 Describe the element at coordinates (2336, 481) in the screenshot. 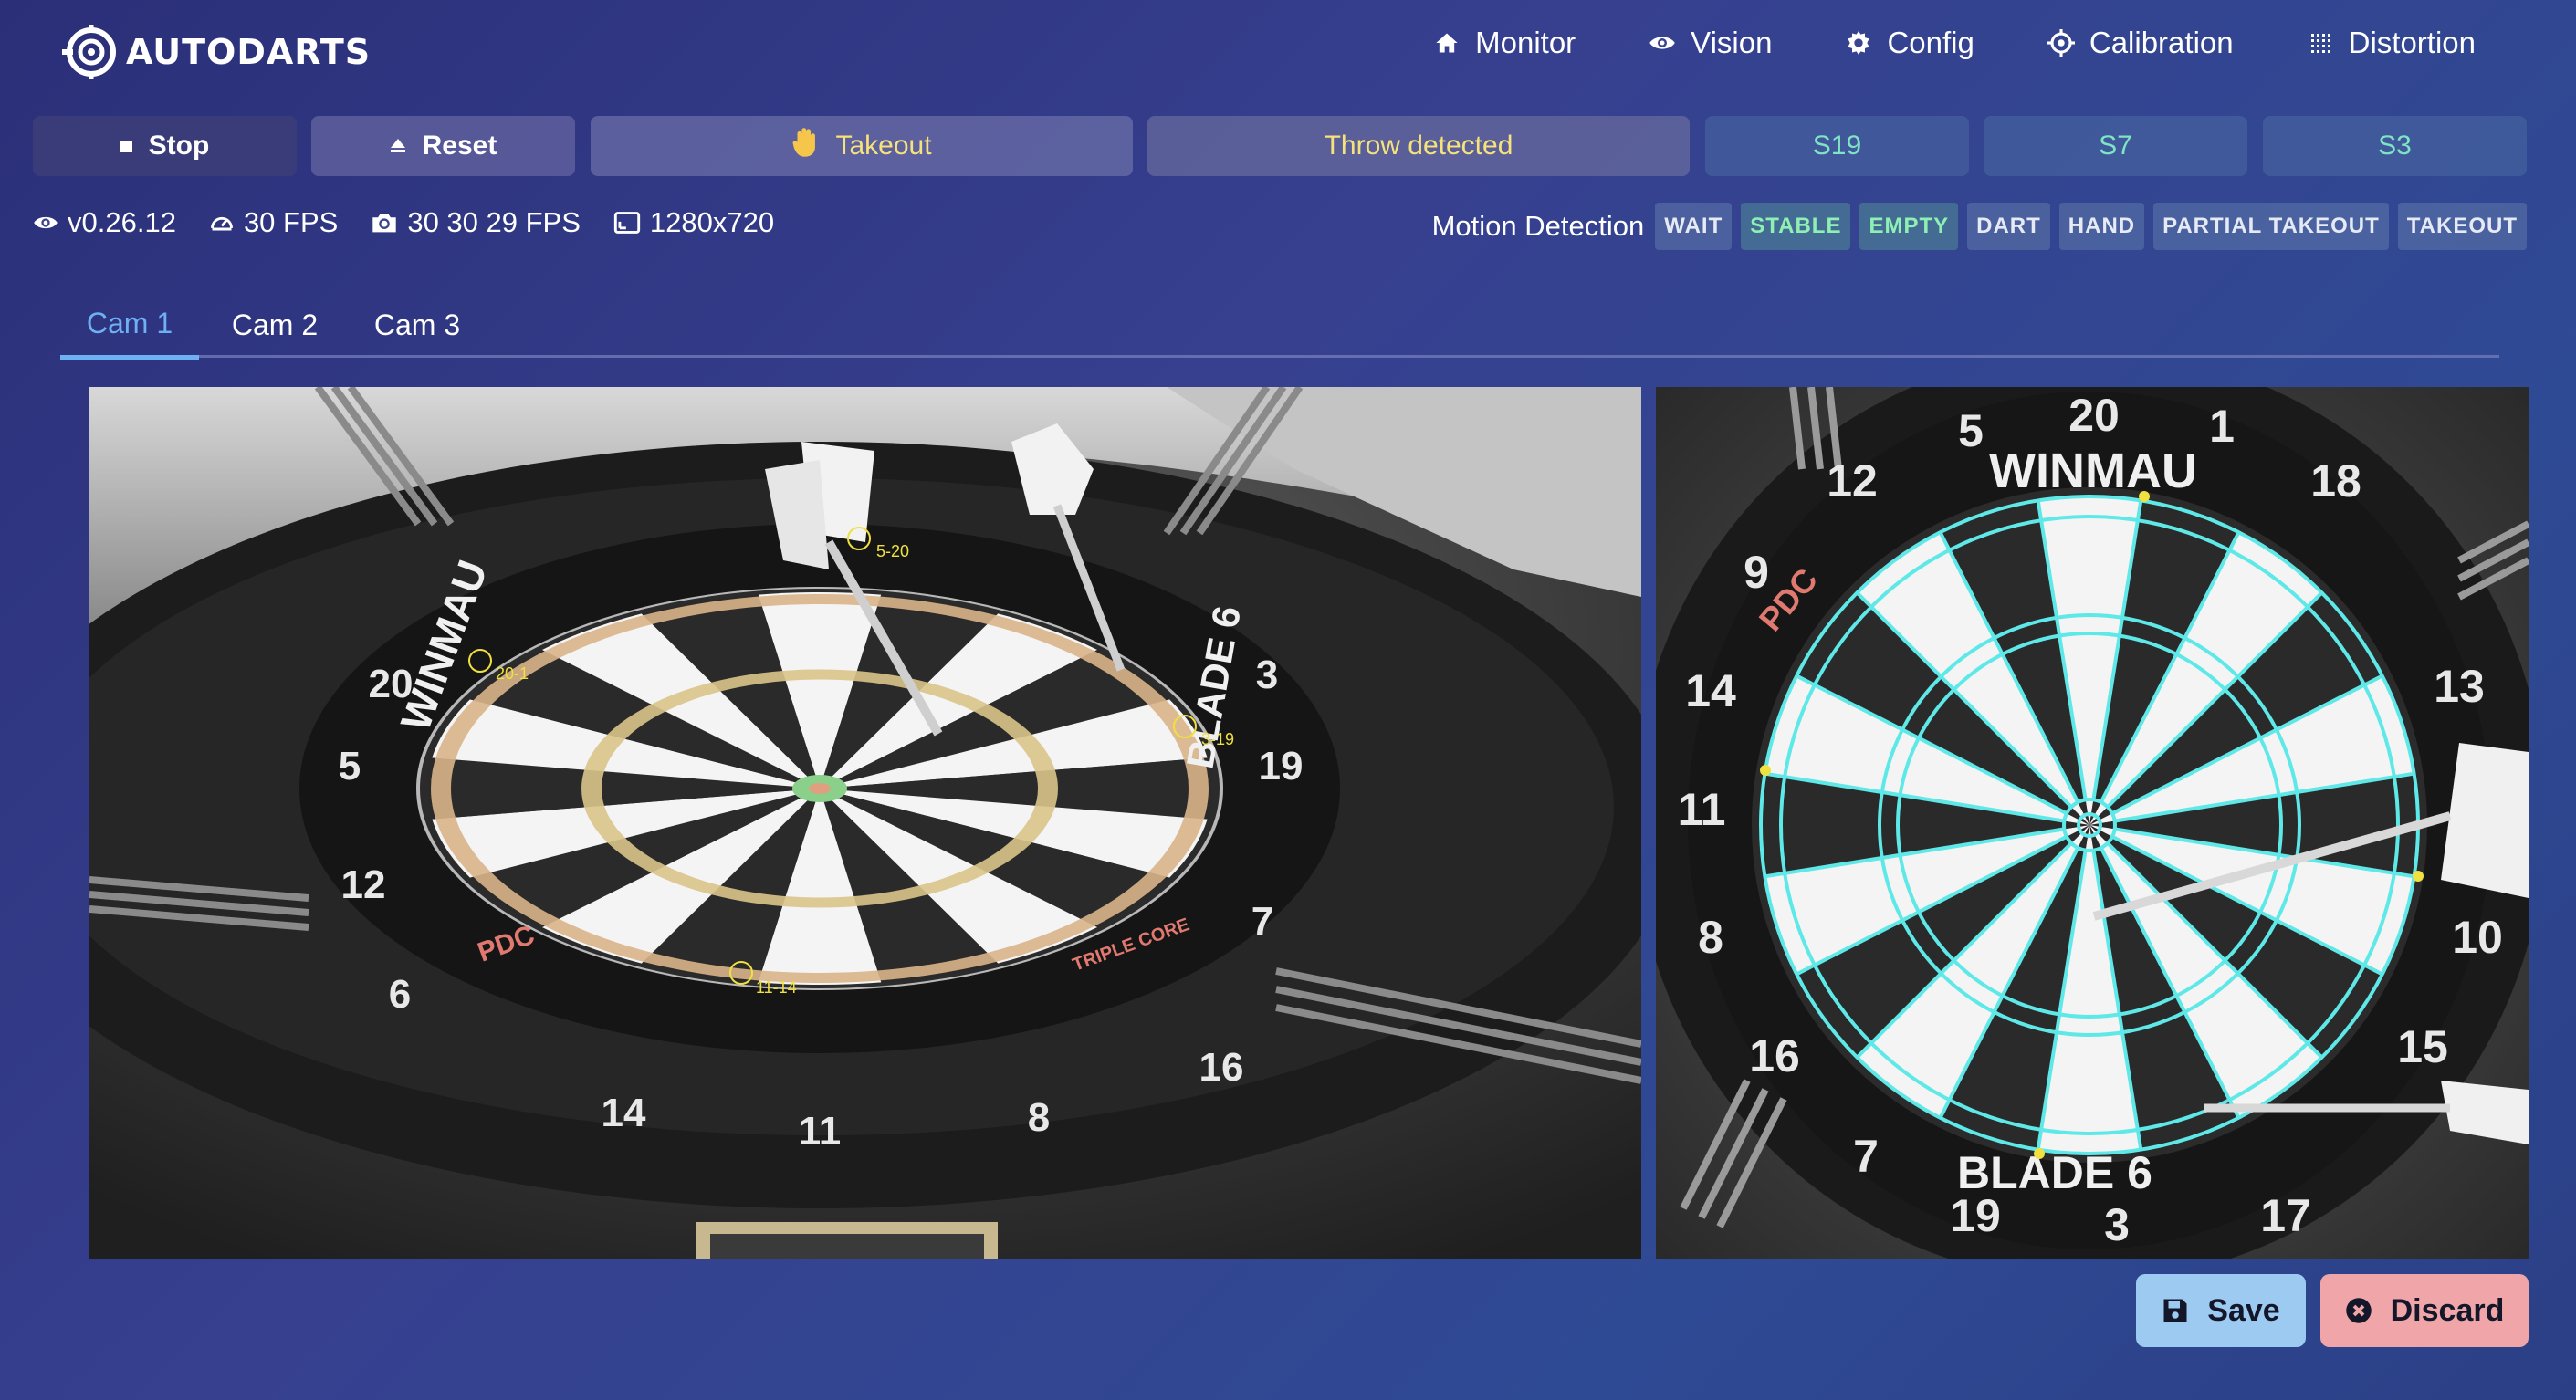

I see `board-number-18: 18` at that location.